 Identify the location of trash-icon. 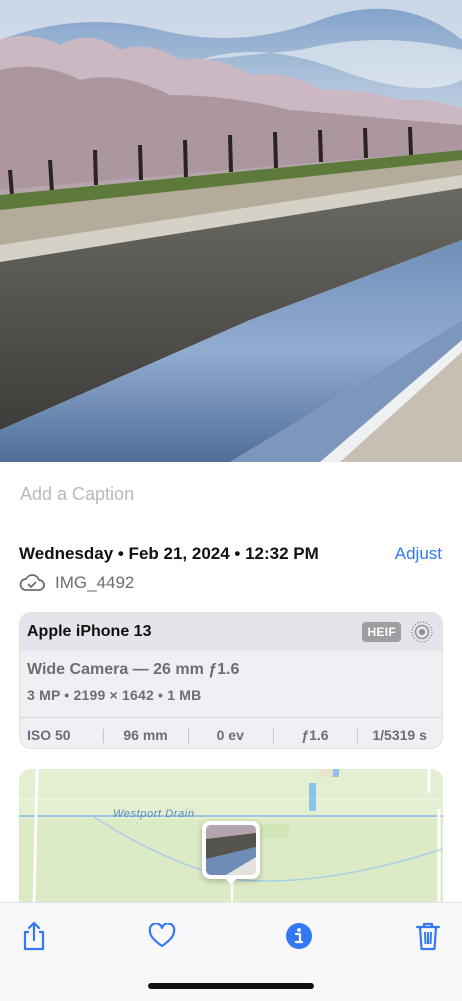
(428, 936).